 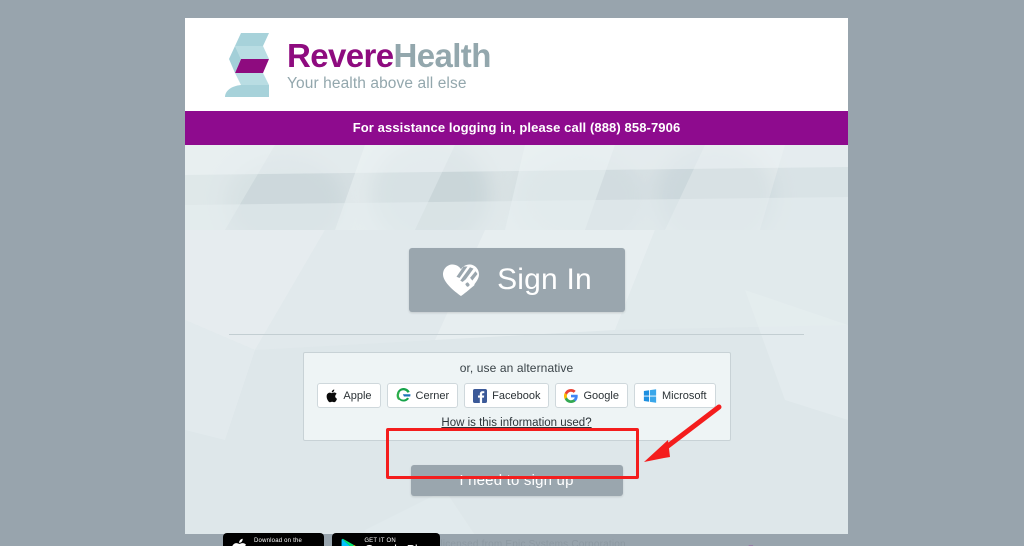 I want to click on hero-banner, so click(x=516, y=187).